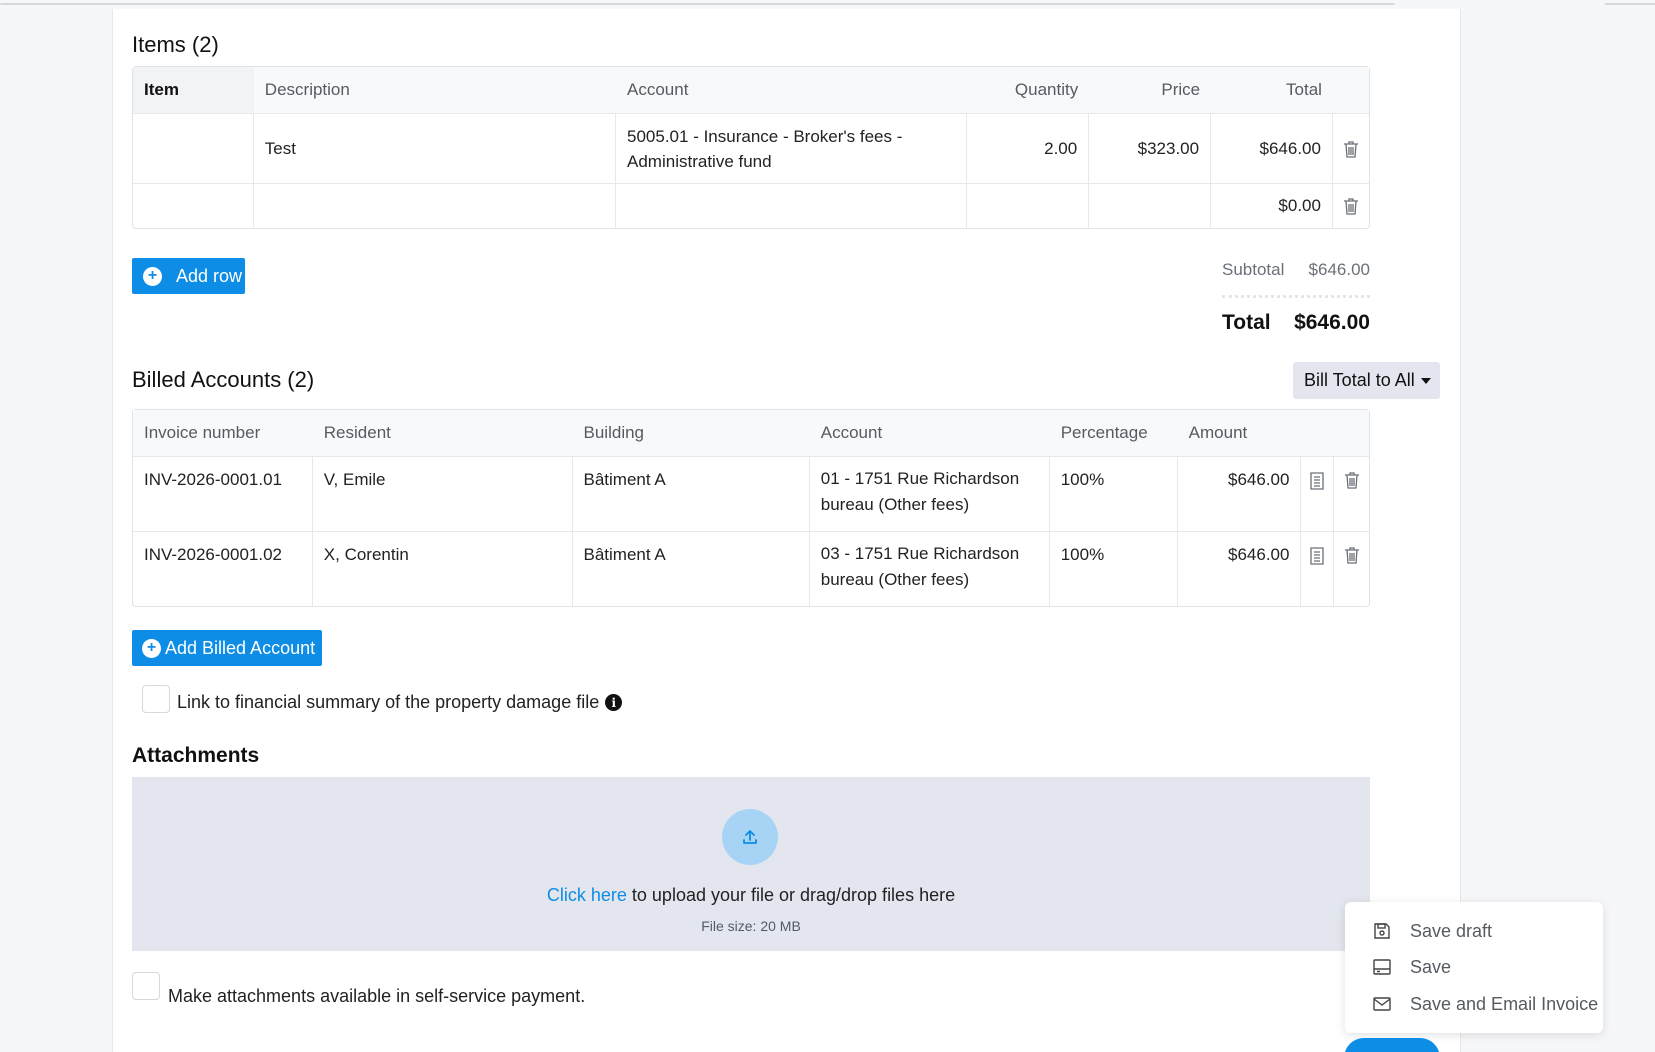  What do you see at coordinates (1382, 931) in the screenshot?
I see `floppy-icon` at bounding box center [1382, 931].